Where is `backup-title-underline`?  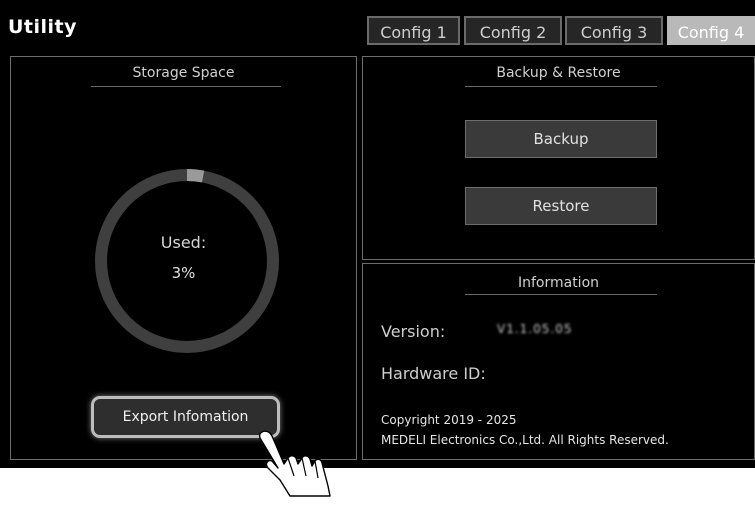 backup-title-underline is located at coordinates (561, 86).